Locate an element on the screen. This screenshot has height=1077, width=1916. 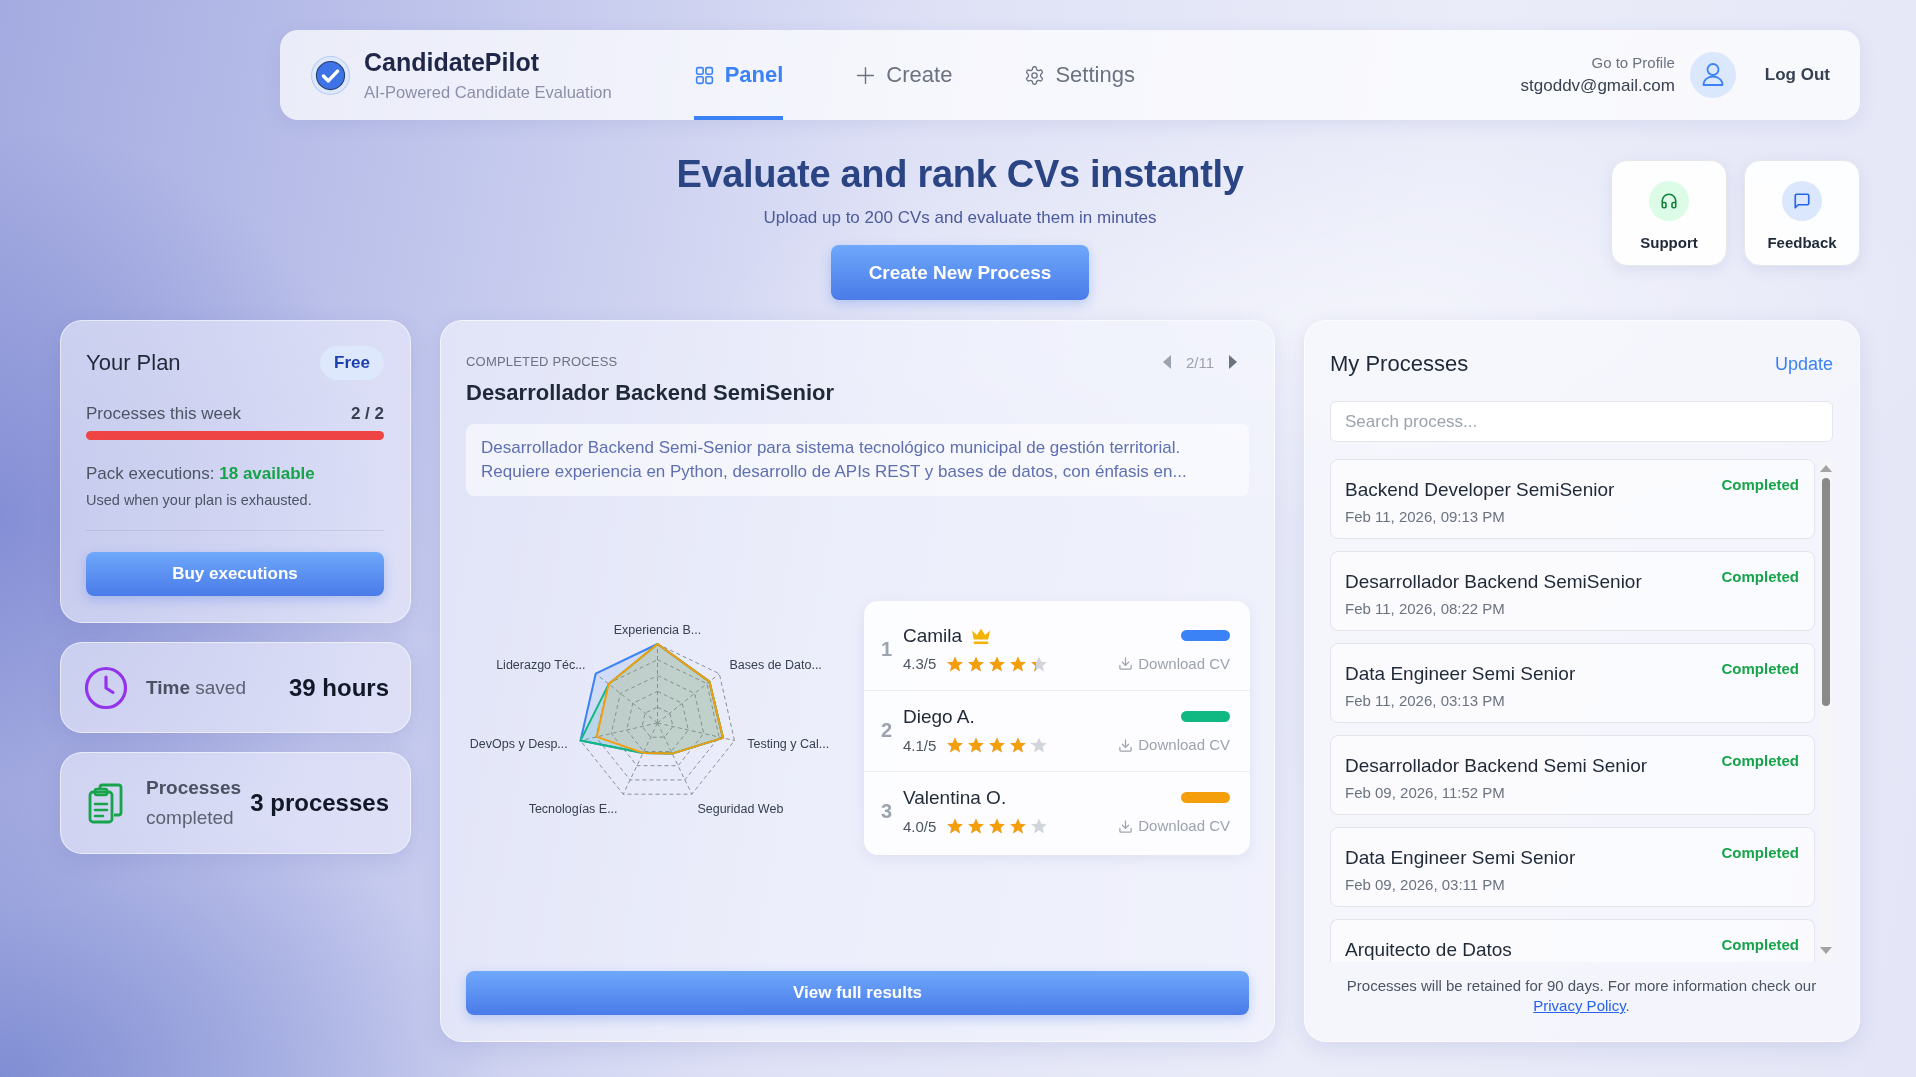
grid-icon is located at coordinates (704, 75).